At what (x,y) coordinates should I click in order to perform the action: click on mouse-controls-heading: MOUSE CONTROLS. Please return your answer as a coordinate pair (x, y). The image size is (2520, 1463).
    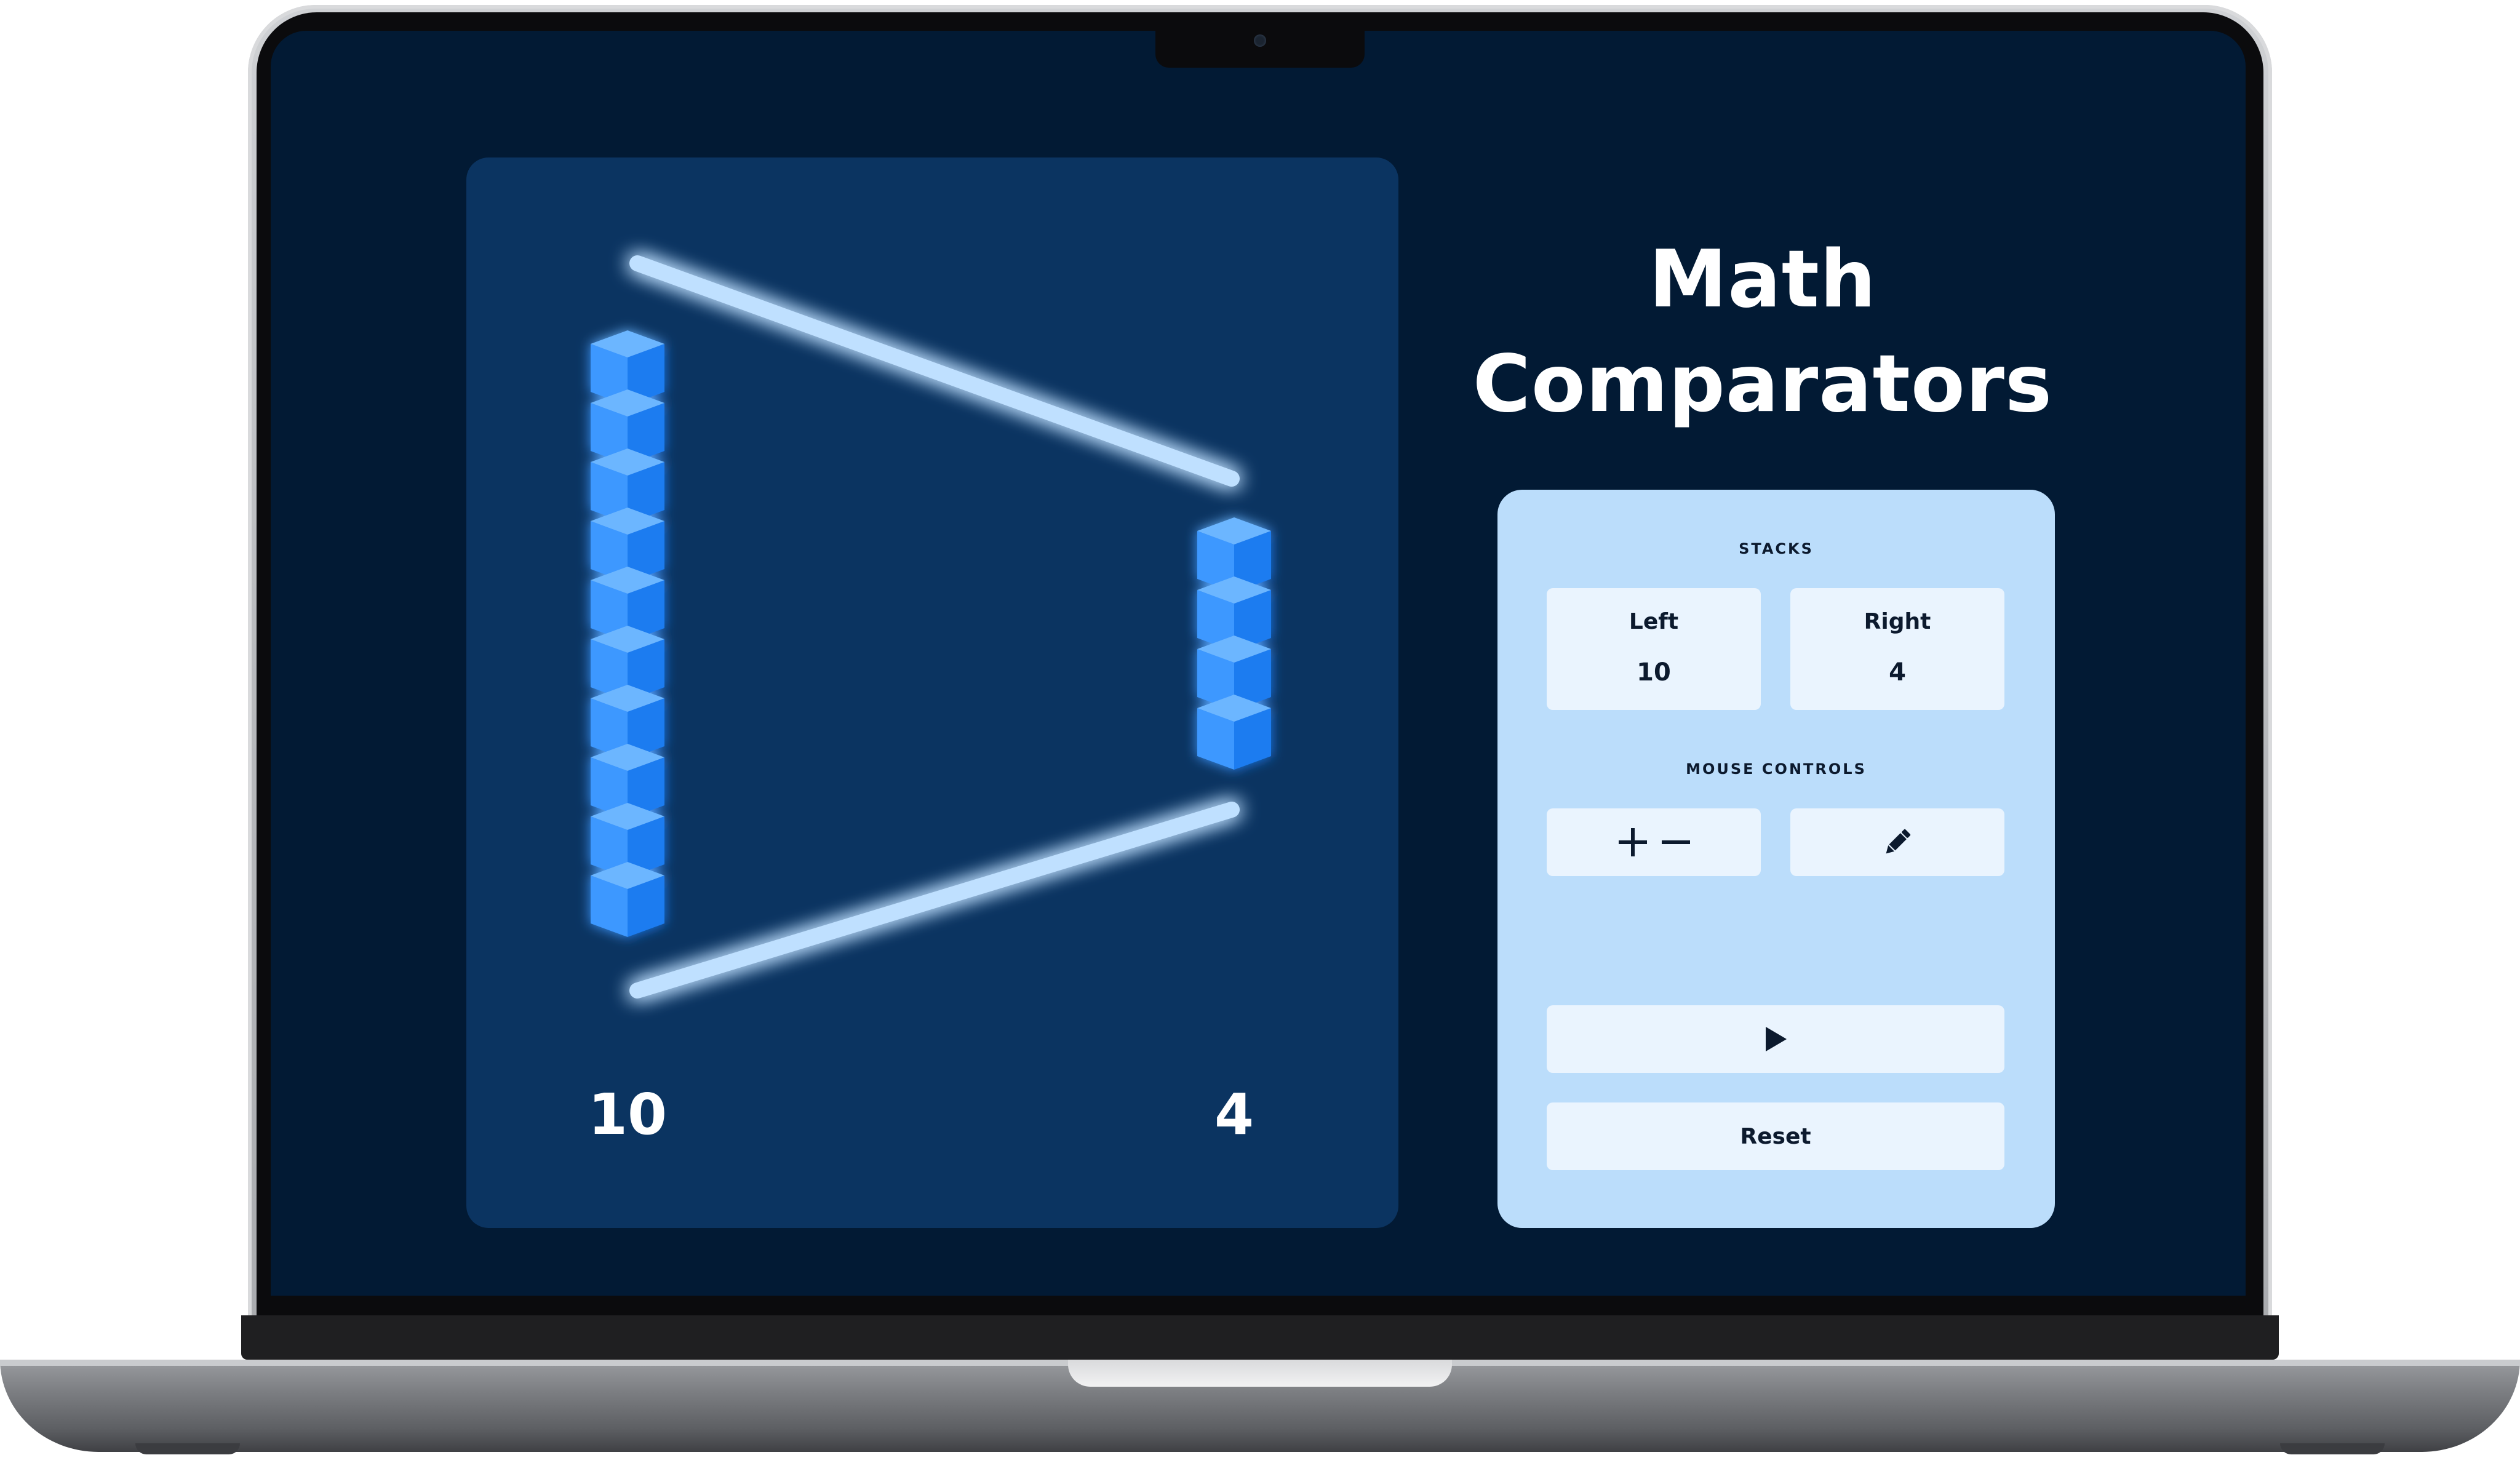
    Looking at the image, I should click on (1777, 769).